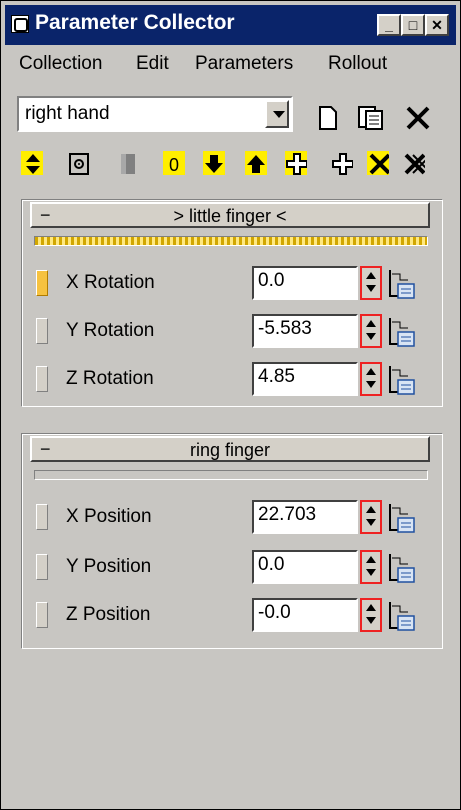 The image size is (461, 810). What do you see at coordinates (413, 25) in the screenshot?
I see `maximize-button: □` at bounding box center [413, 25].